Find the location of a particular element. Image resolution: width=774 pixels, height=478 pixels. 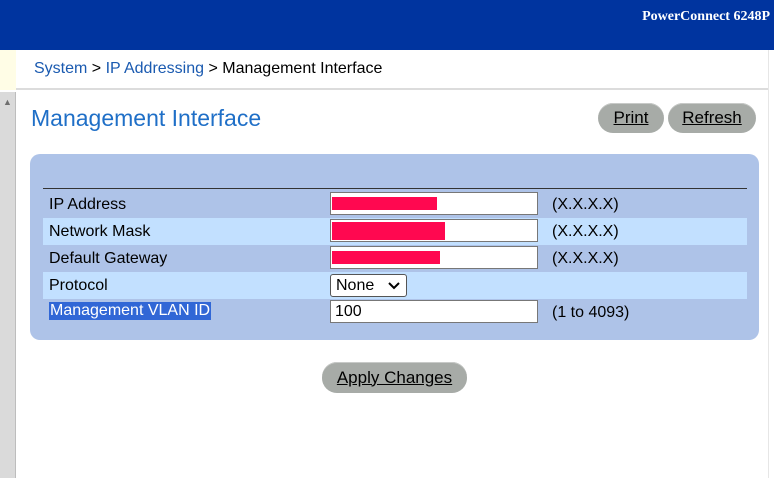

default-gateway-format-hint: (X.X.X.X) is located at coordinates (585, 258).